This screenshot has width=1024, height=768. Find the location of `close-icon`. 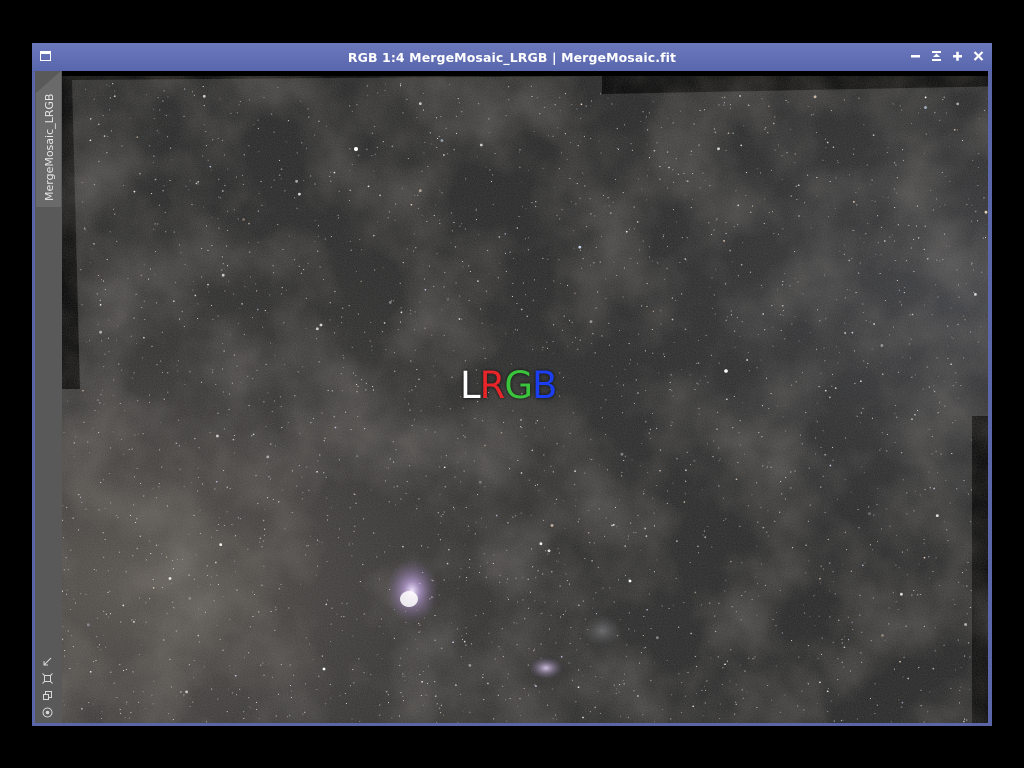

close-icon is located at coordinates (978, 56).